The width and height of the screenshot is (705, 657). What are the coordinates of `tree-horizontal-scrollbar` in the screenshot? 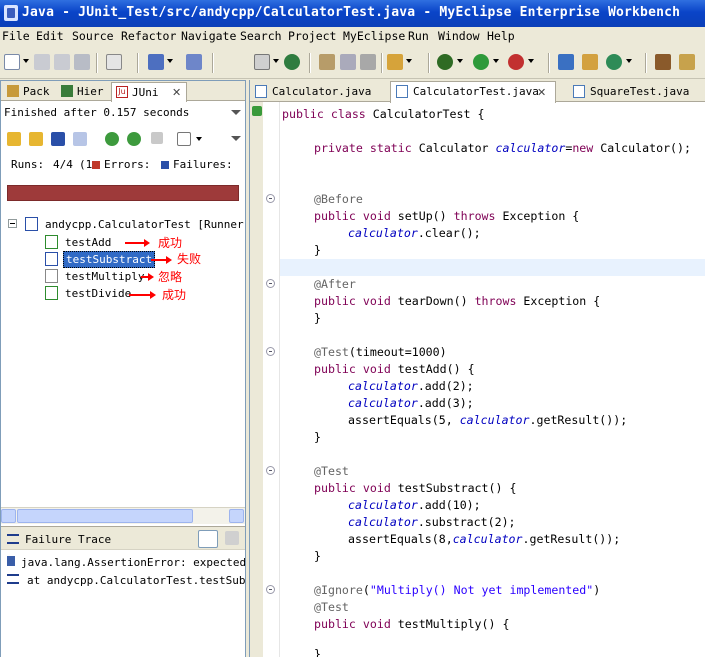 It's located at (123, 515).